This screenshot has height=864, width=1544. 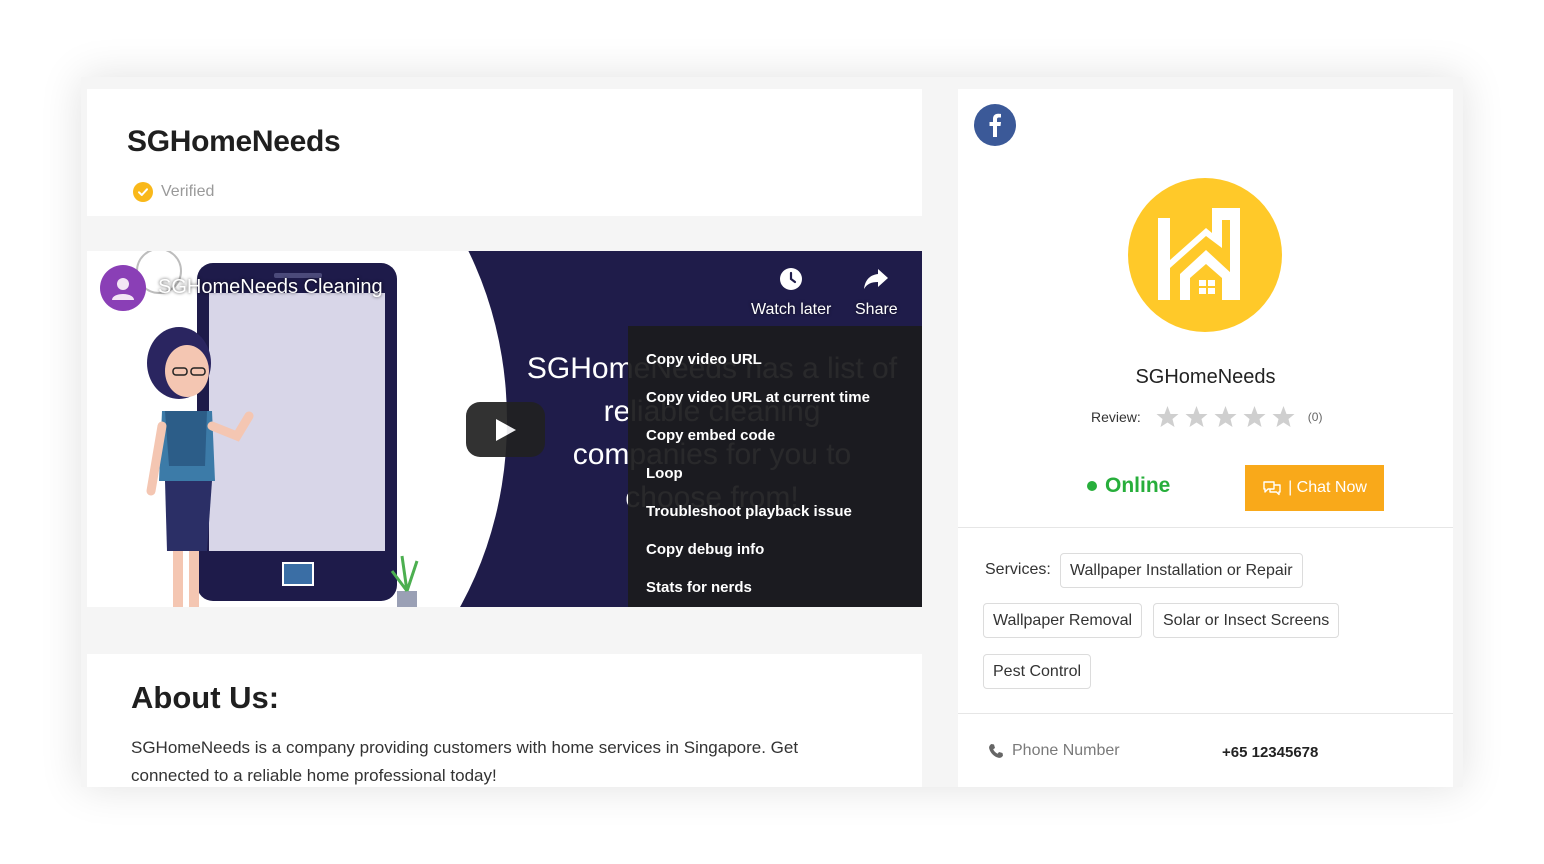 I want to click on share-button: Share, so click(x=876, y=293).